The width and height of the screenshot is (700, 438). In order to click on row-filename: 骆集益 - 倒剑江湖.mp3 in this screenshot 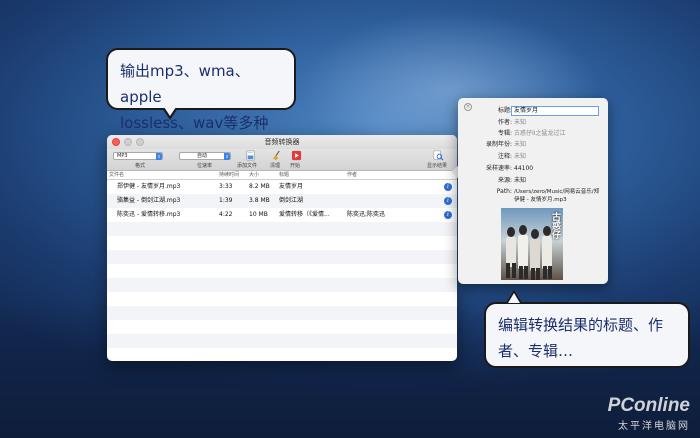, I will do `click(149, 200)`.